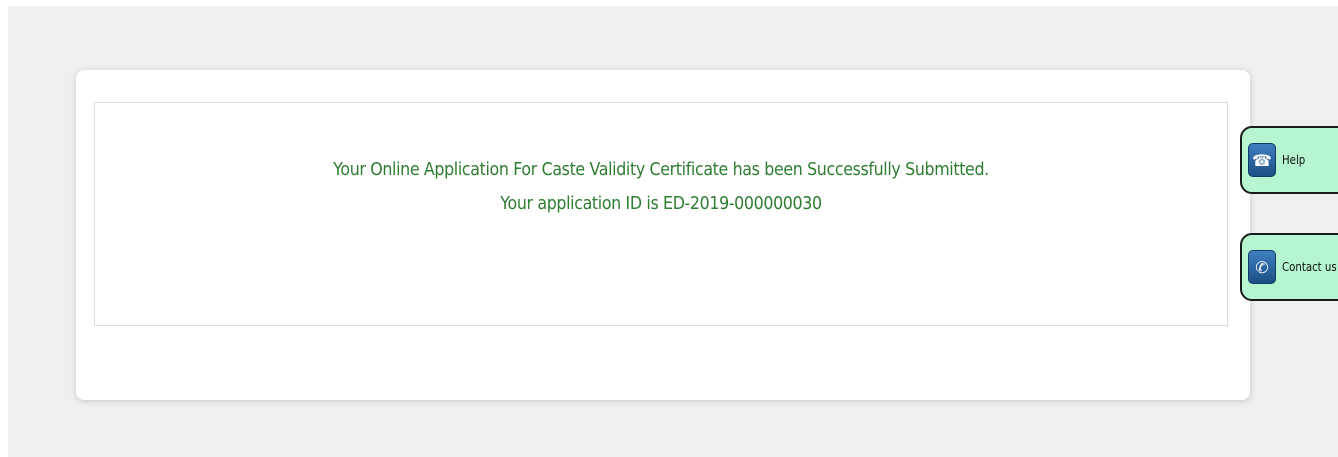 This screenshot has width=1338, height=457. What do you see at coordinates (1294, 160) in the screenshot?
I see `help-label: Help` at bounding box center [1294, 160].